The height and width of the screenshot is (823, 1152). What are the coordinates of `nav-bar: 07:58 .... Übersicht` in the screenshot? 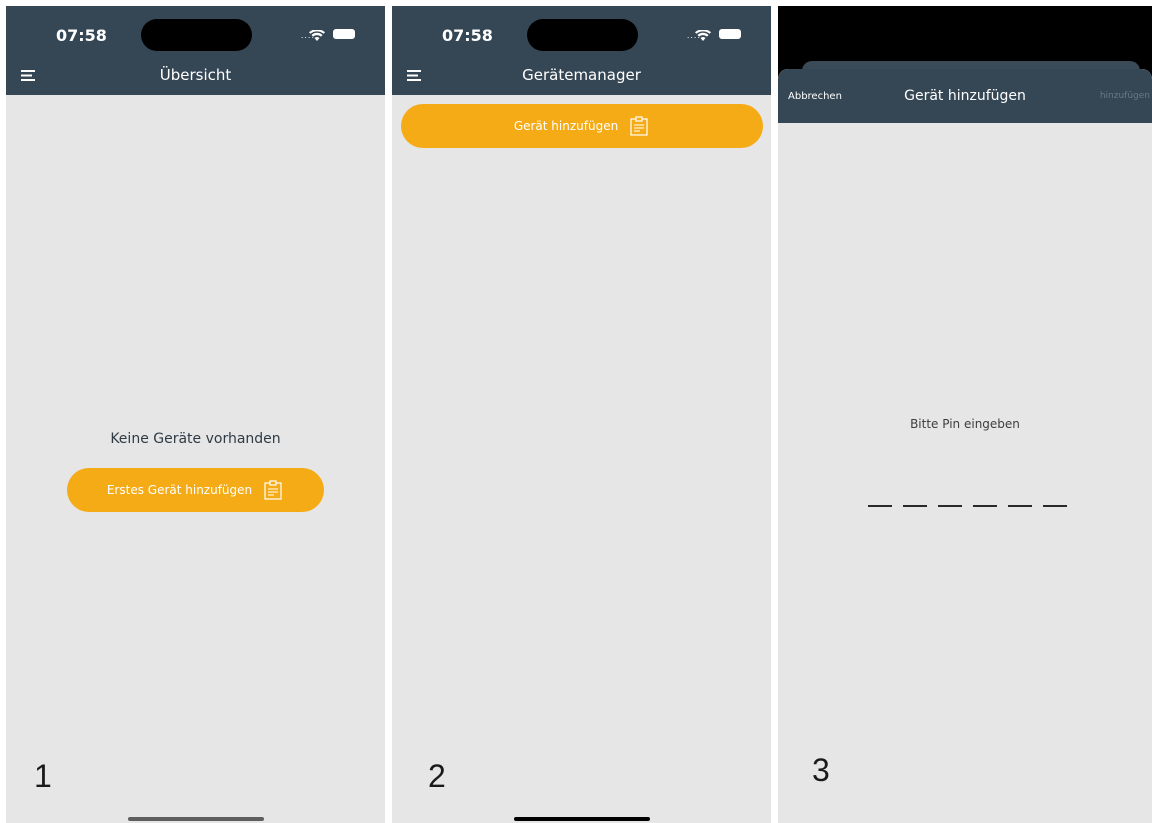 It's located at (195, 50).